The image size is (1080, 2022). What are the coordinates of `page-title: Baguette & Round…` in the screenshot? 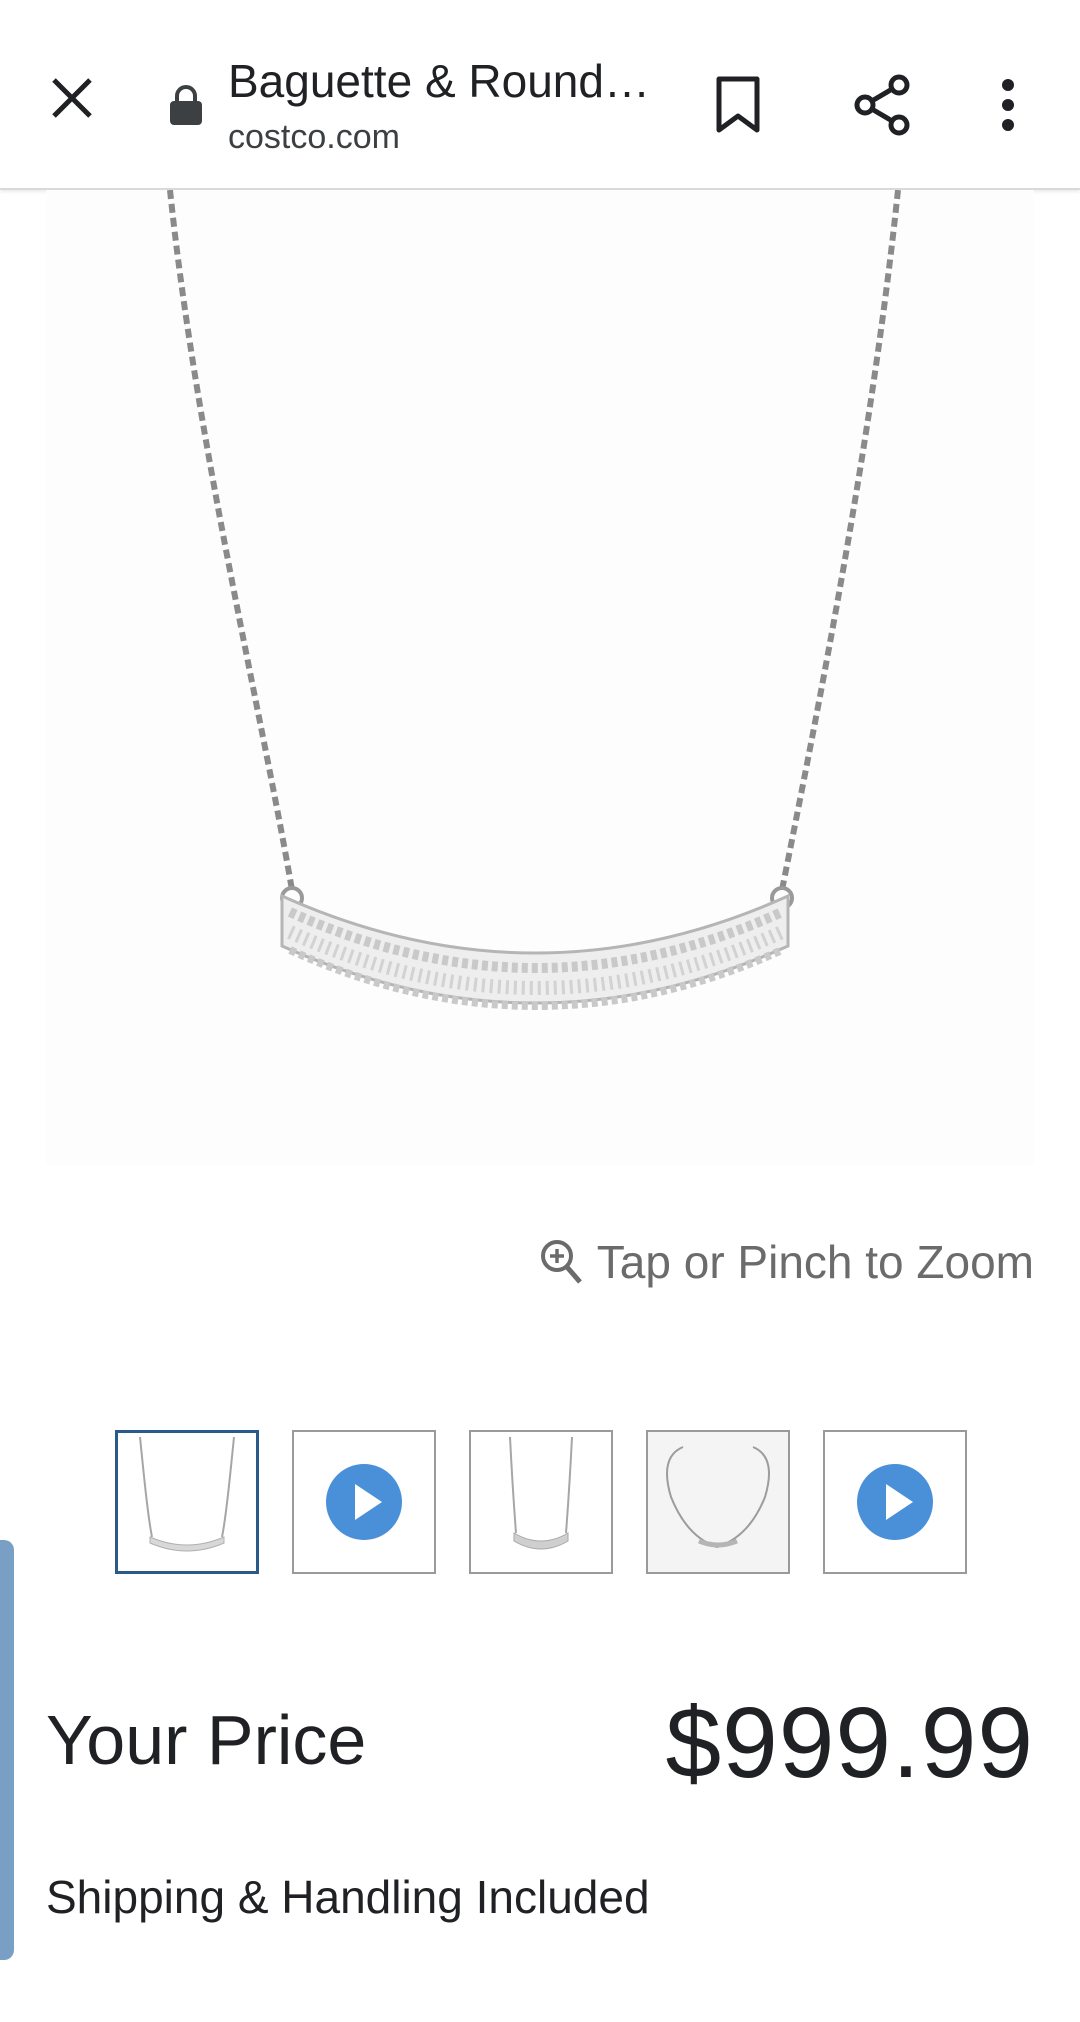 It's located at (439, 81).